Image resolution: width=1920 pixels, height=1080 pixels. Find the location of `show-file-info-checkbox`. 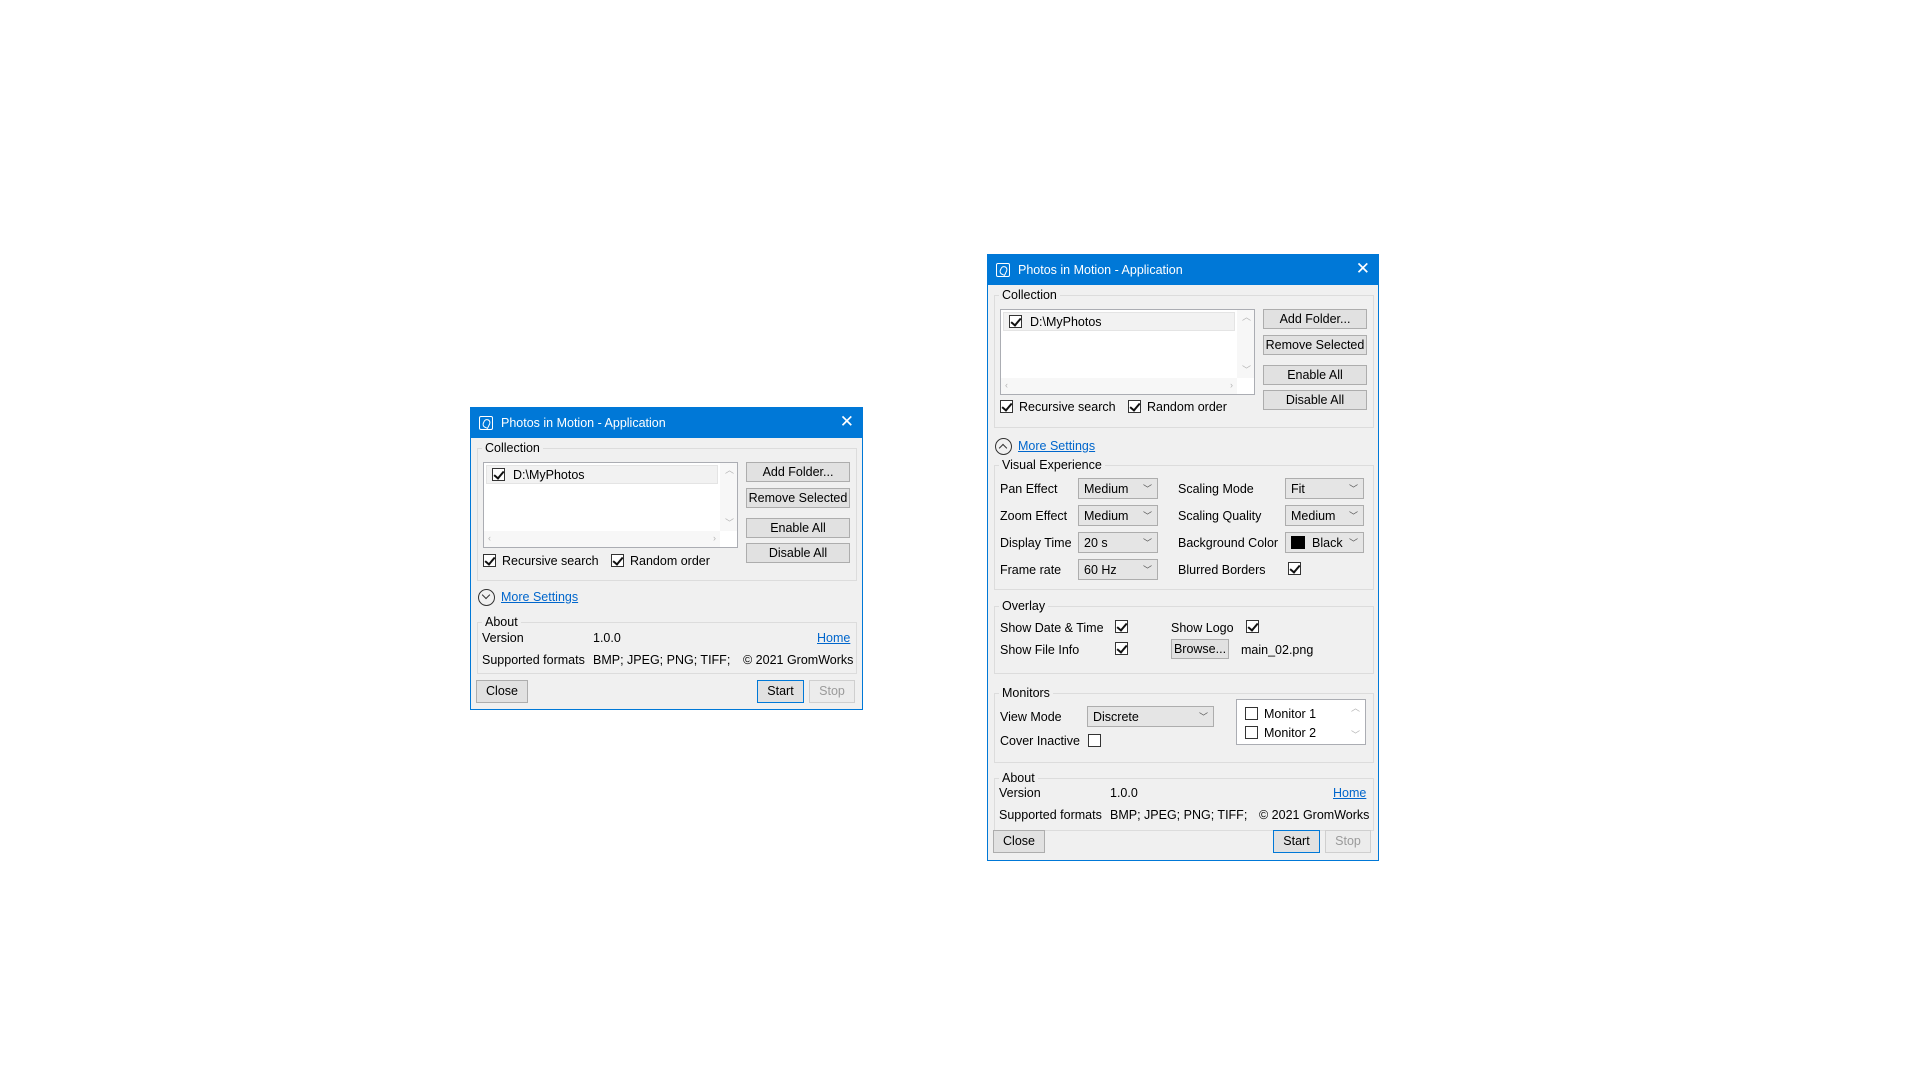

show-file-info-checkbox is located at coordinates (1121, 648).